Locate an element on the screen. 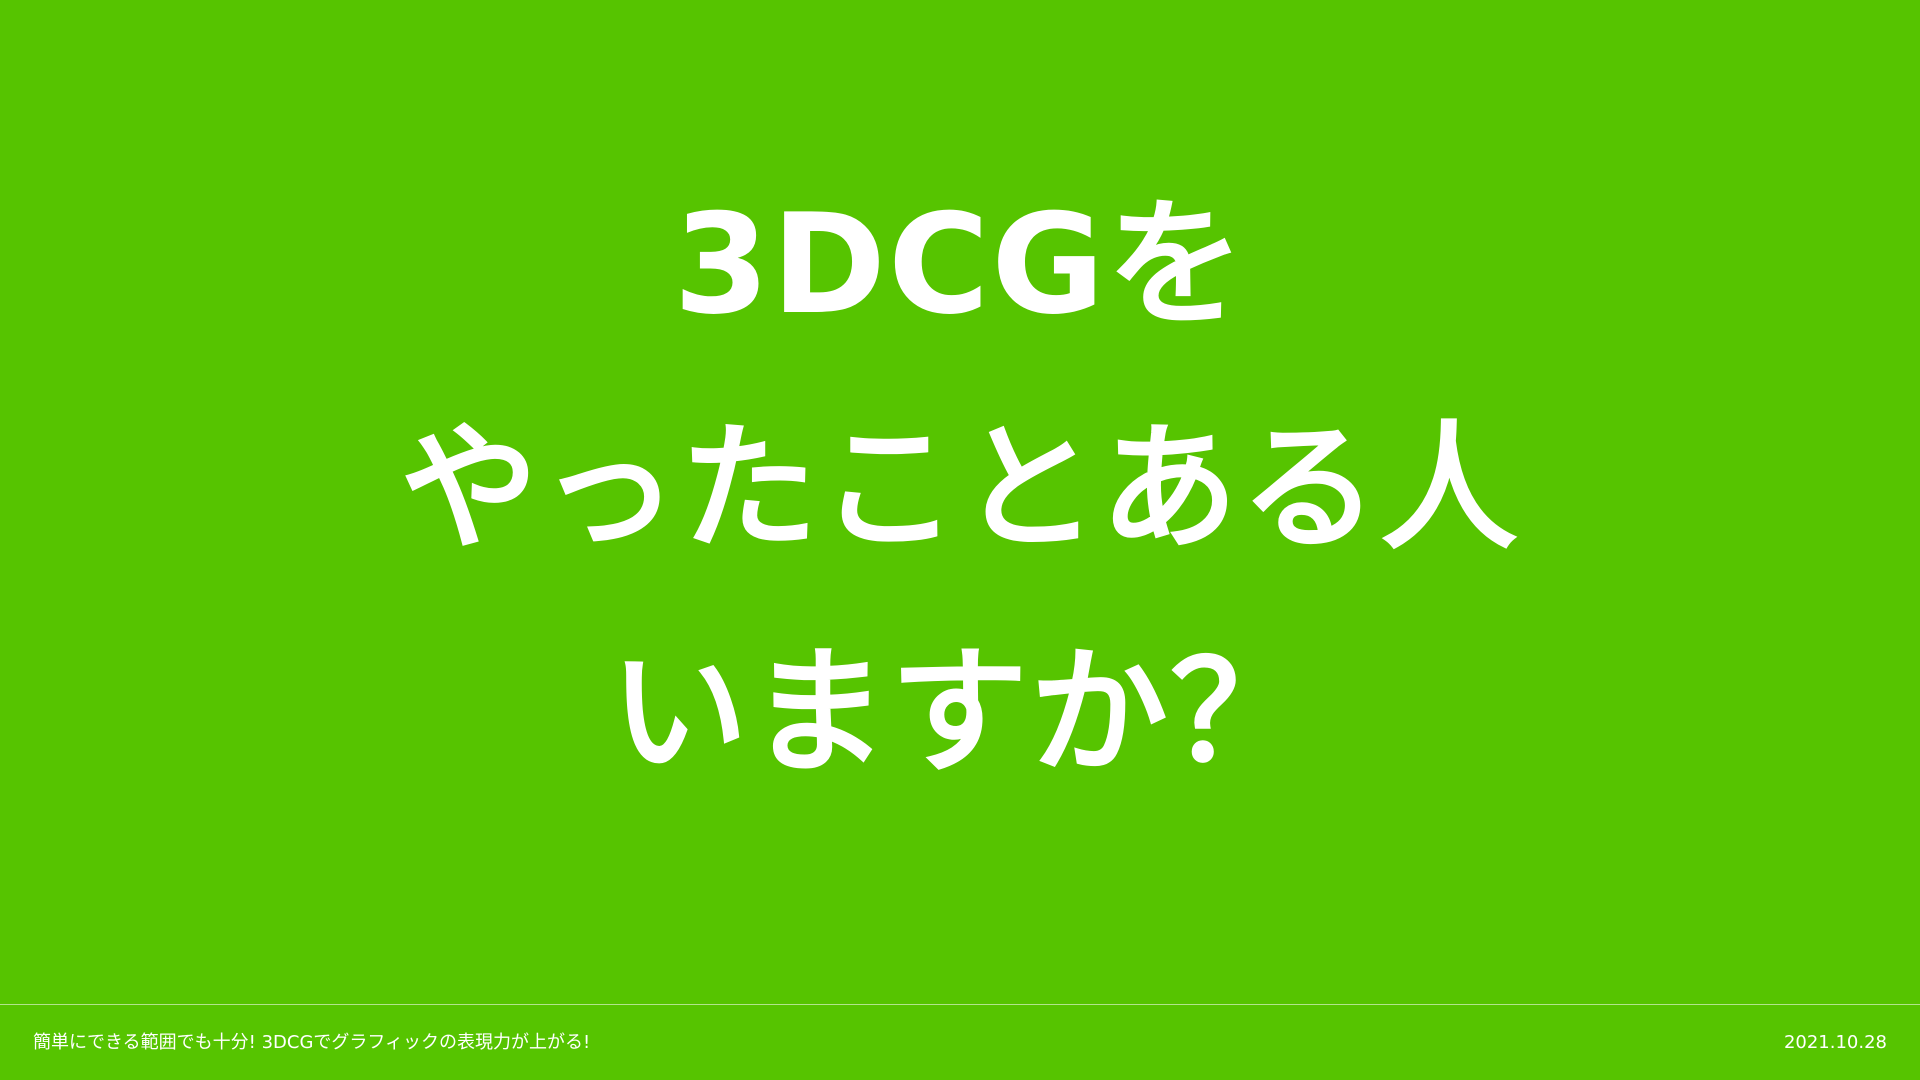 This screenshot has width=1920, height=1080. headline-line-2: やったことある人 is located at coordinates (959, 488).